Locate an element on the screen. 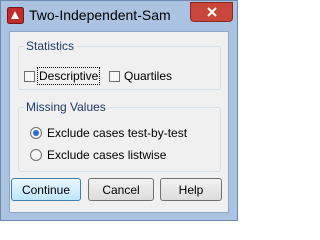 The image size is (320, 240). descriptive-label: Descriptive is located at coordinates (68, 76).